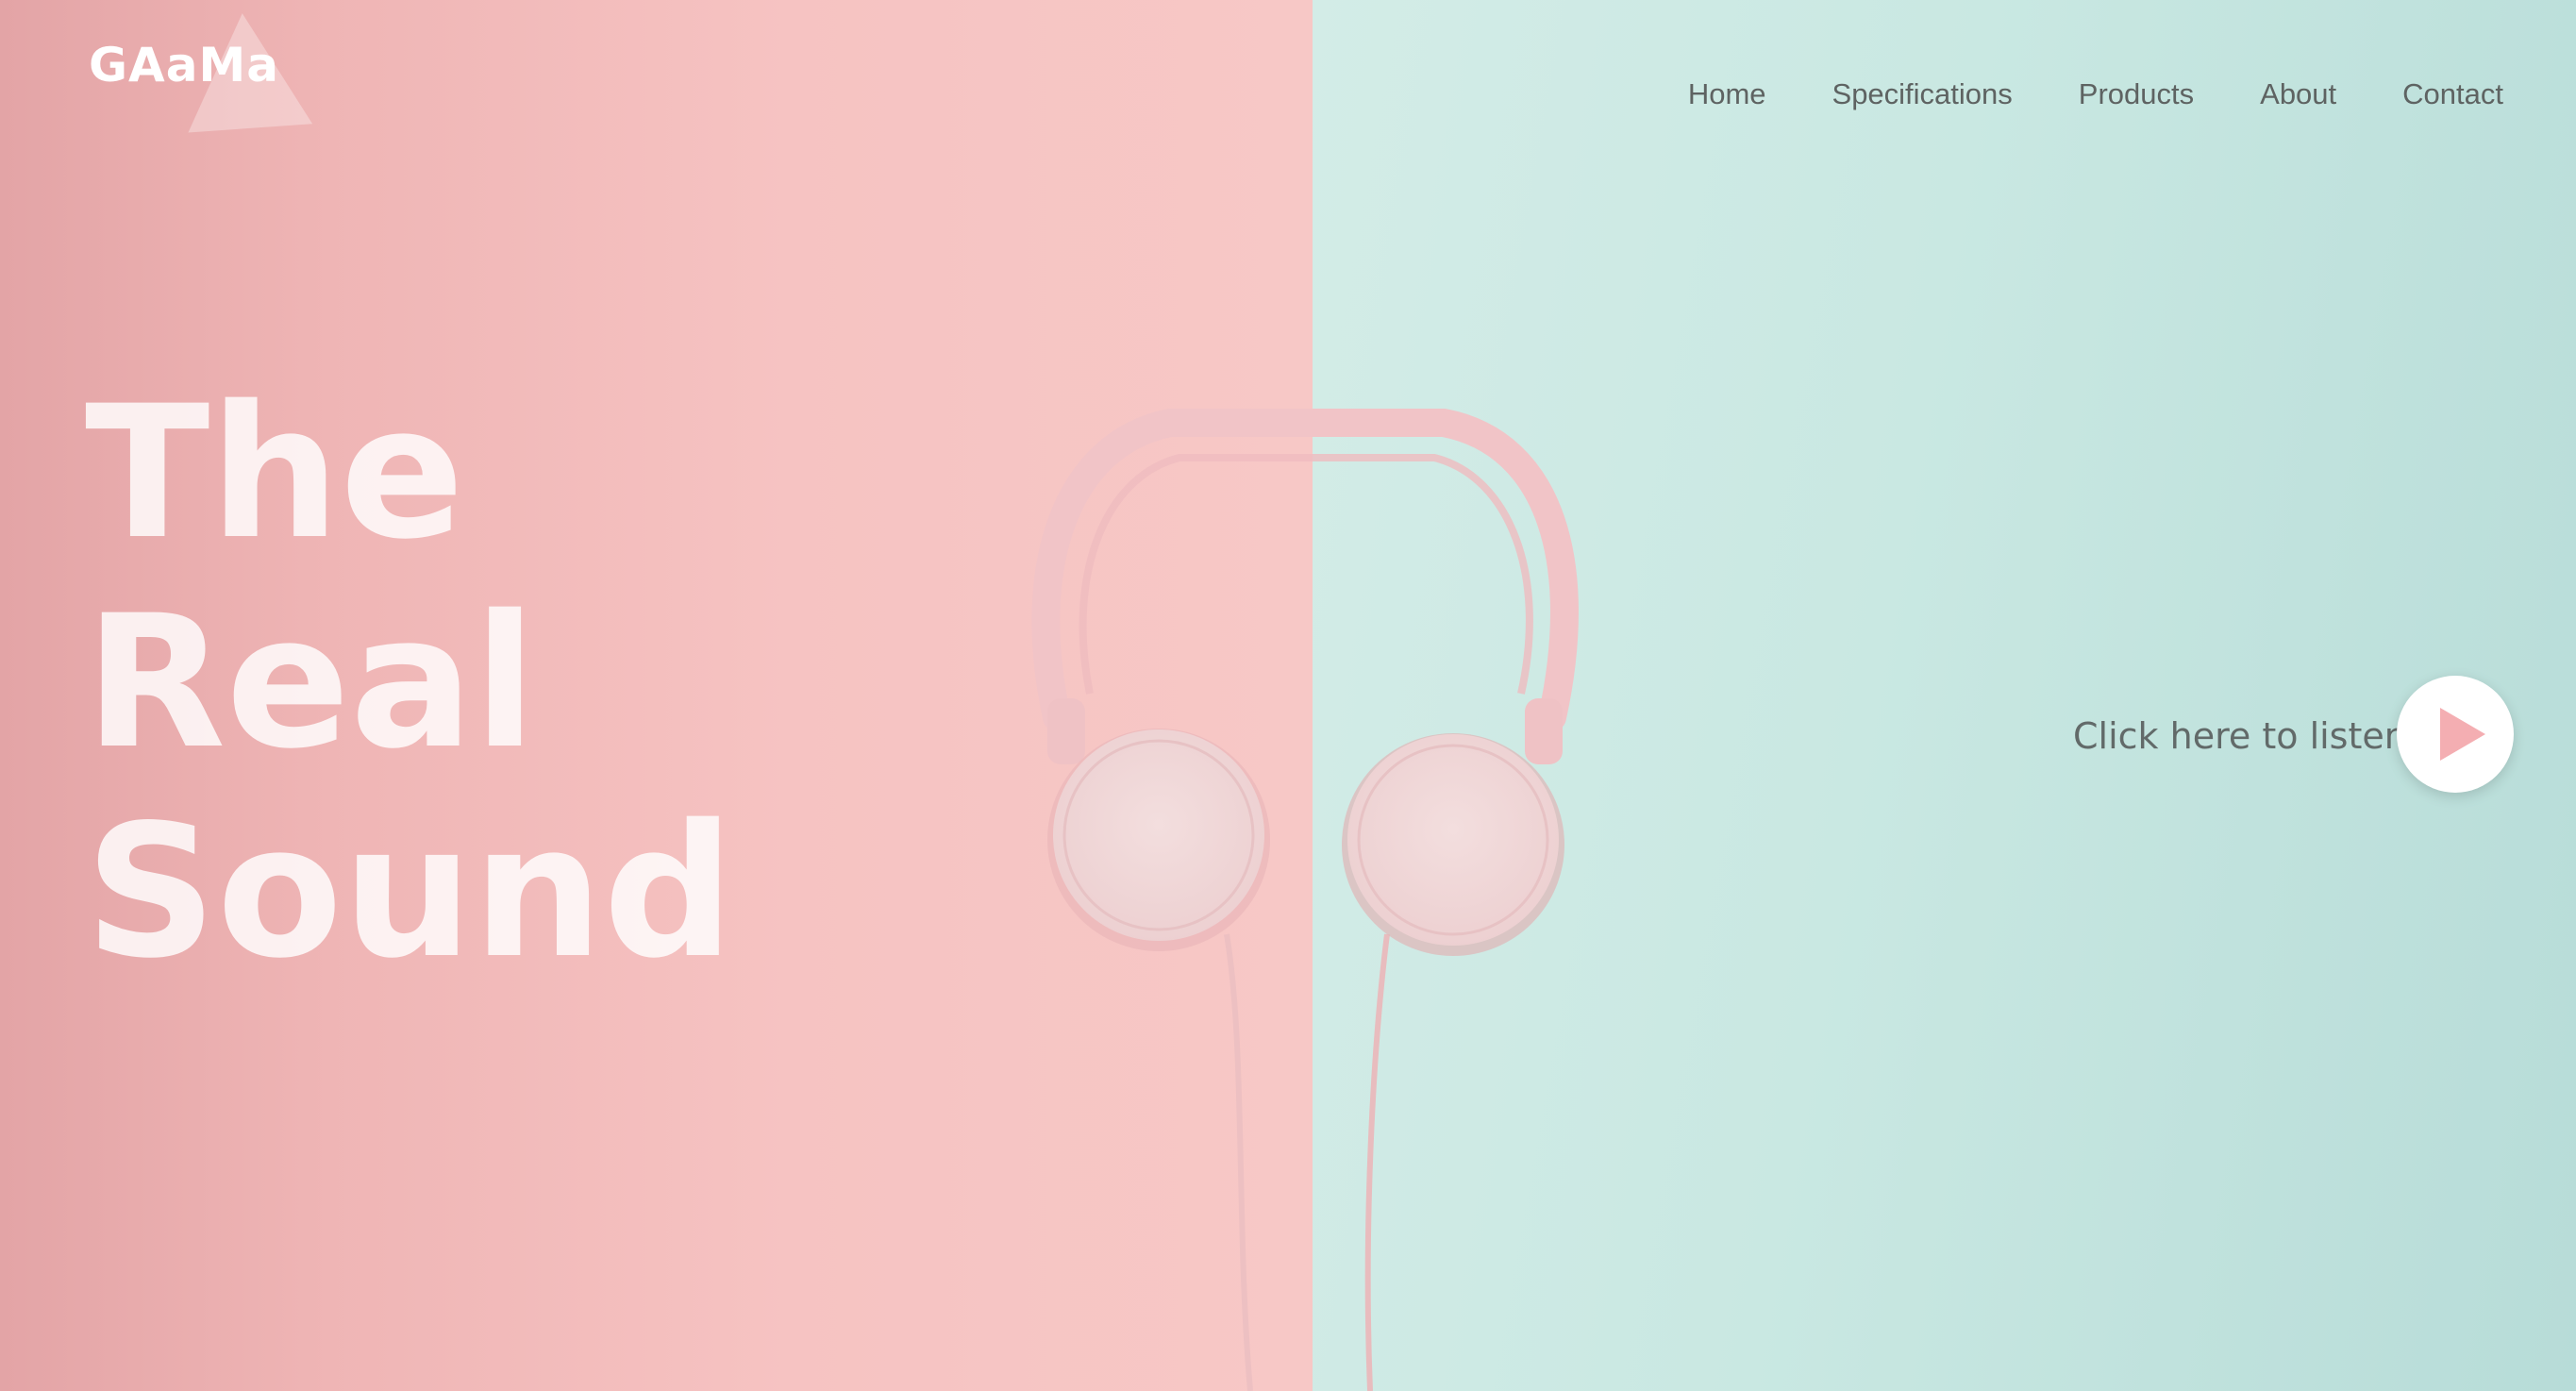  I want to click on nav-item-home: Home, so click(1727, 94).